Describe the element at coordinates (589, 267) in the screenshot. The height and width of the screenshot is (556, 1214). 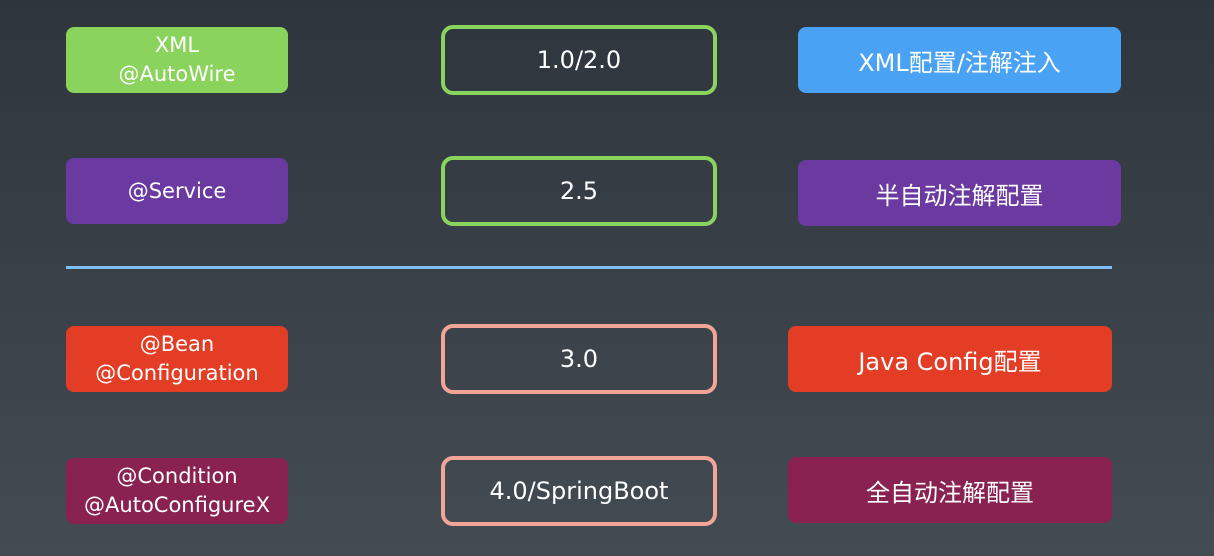
I see `section-divider` at that location.